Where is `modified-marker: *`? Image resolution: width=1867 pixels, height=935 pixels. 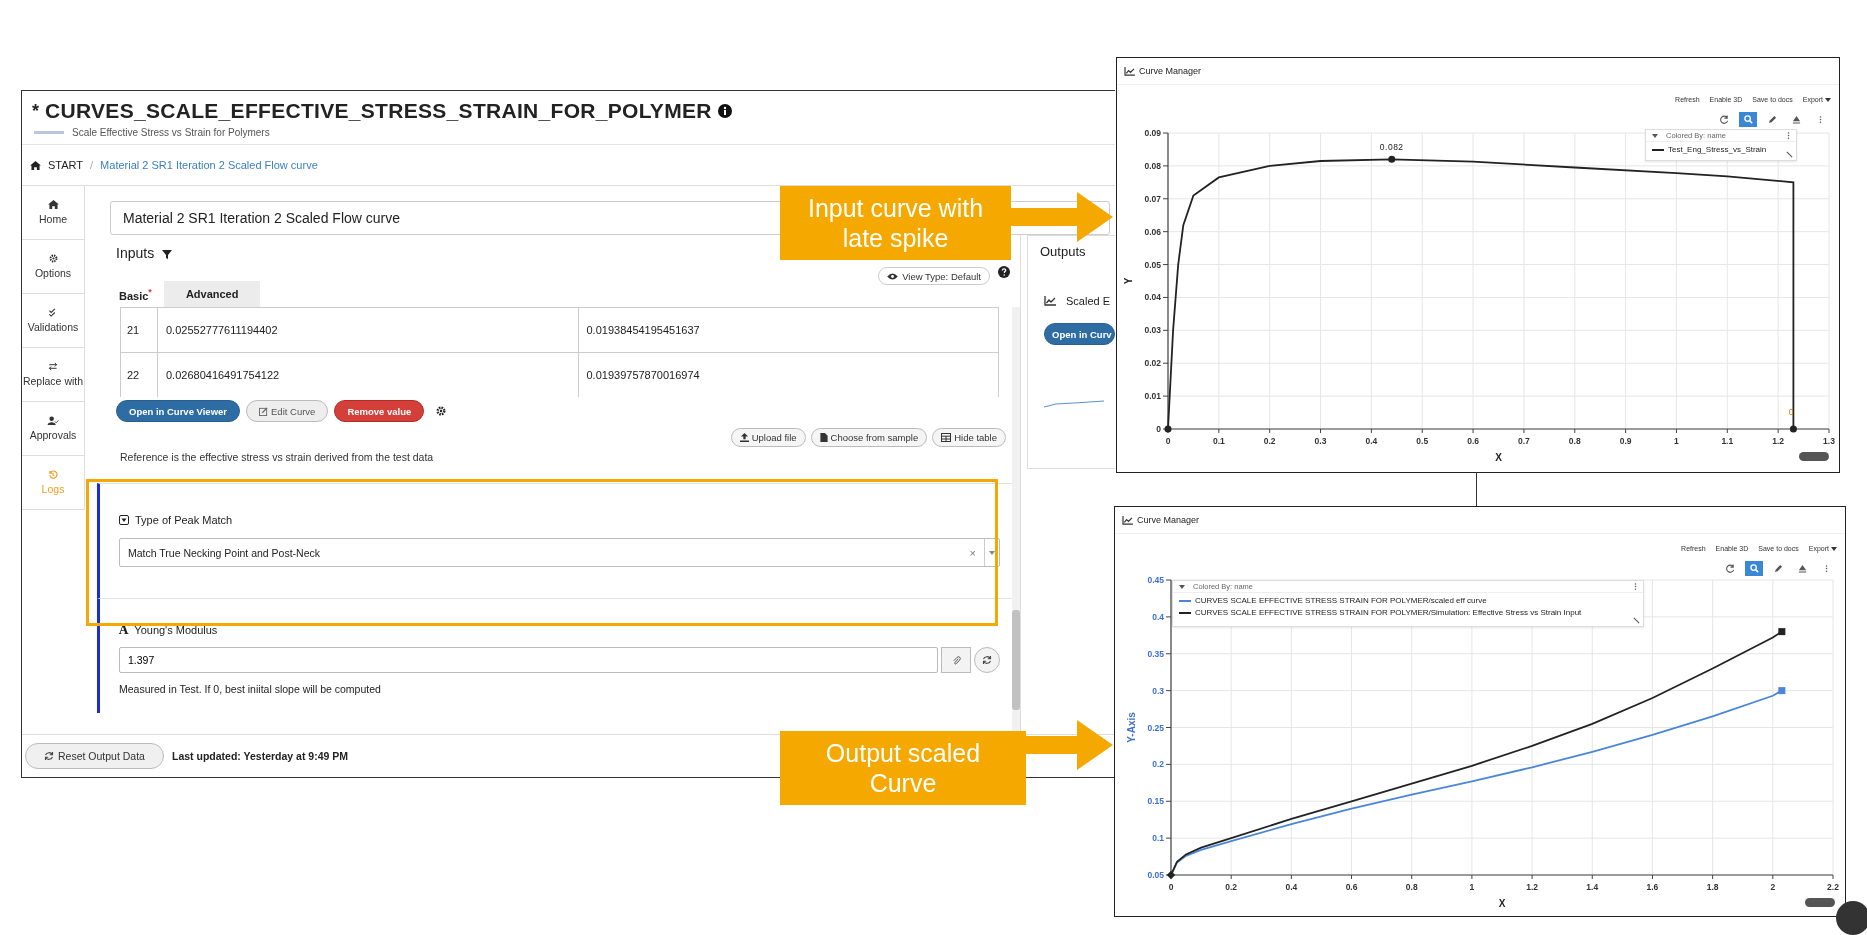
modified-marker: * is located at coordinates (35, 111).